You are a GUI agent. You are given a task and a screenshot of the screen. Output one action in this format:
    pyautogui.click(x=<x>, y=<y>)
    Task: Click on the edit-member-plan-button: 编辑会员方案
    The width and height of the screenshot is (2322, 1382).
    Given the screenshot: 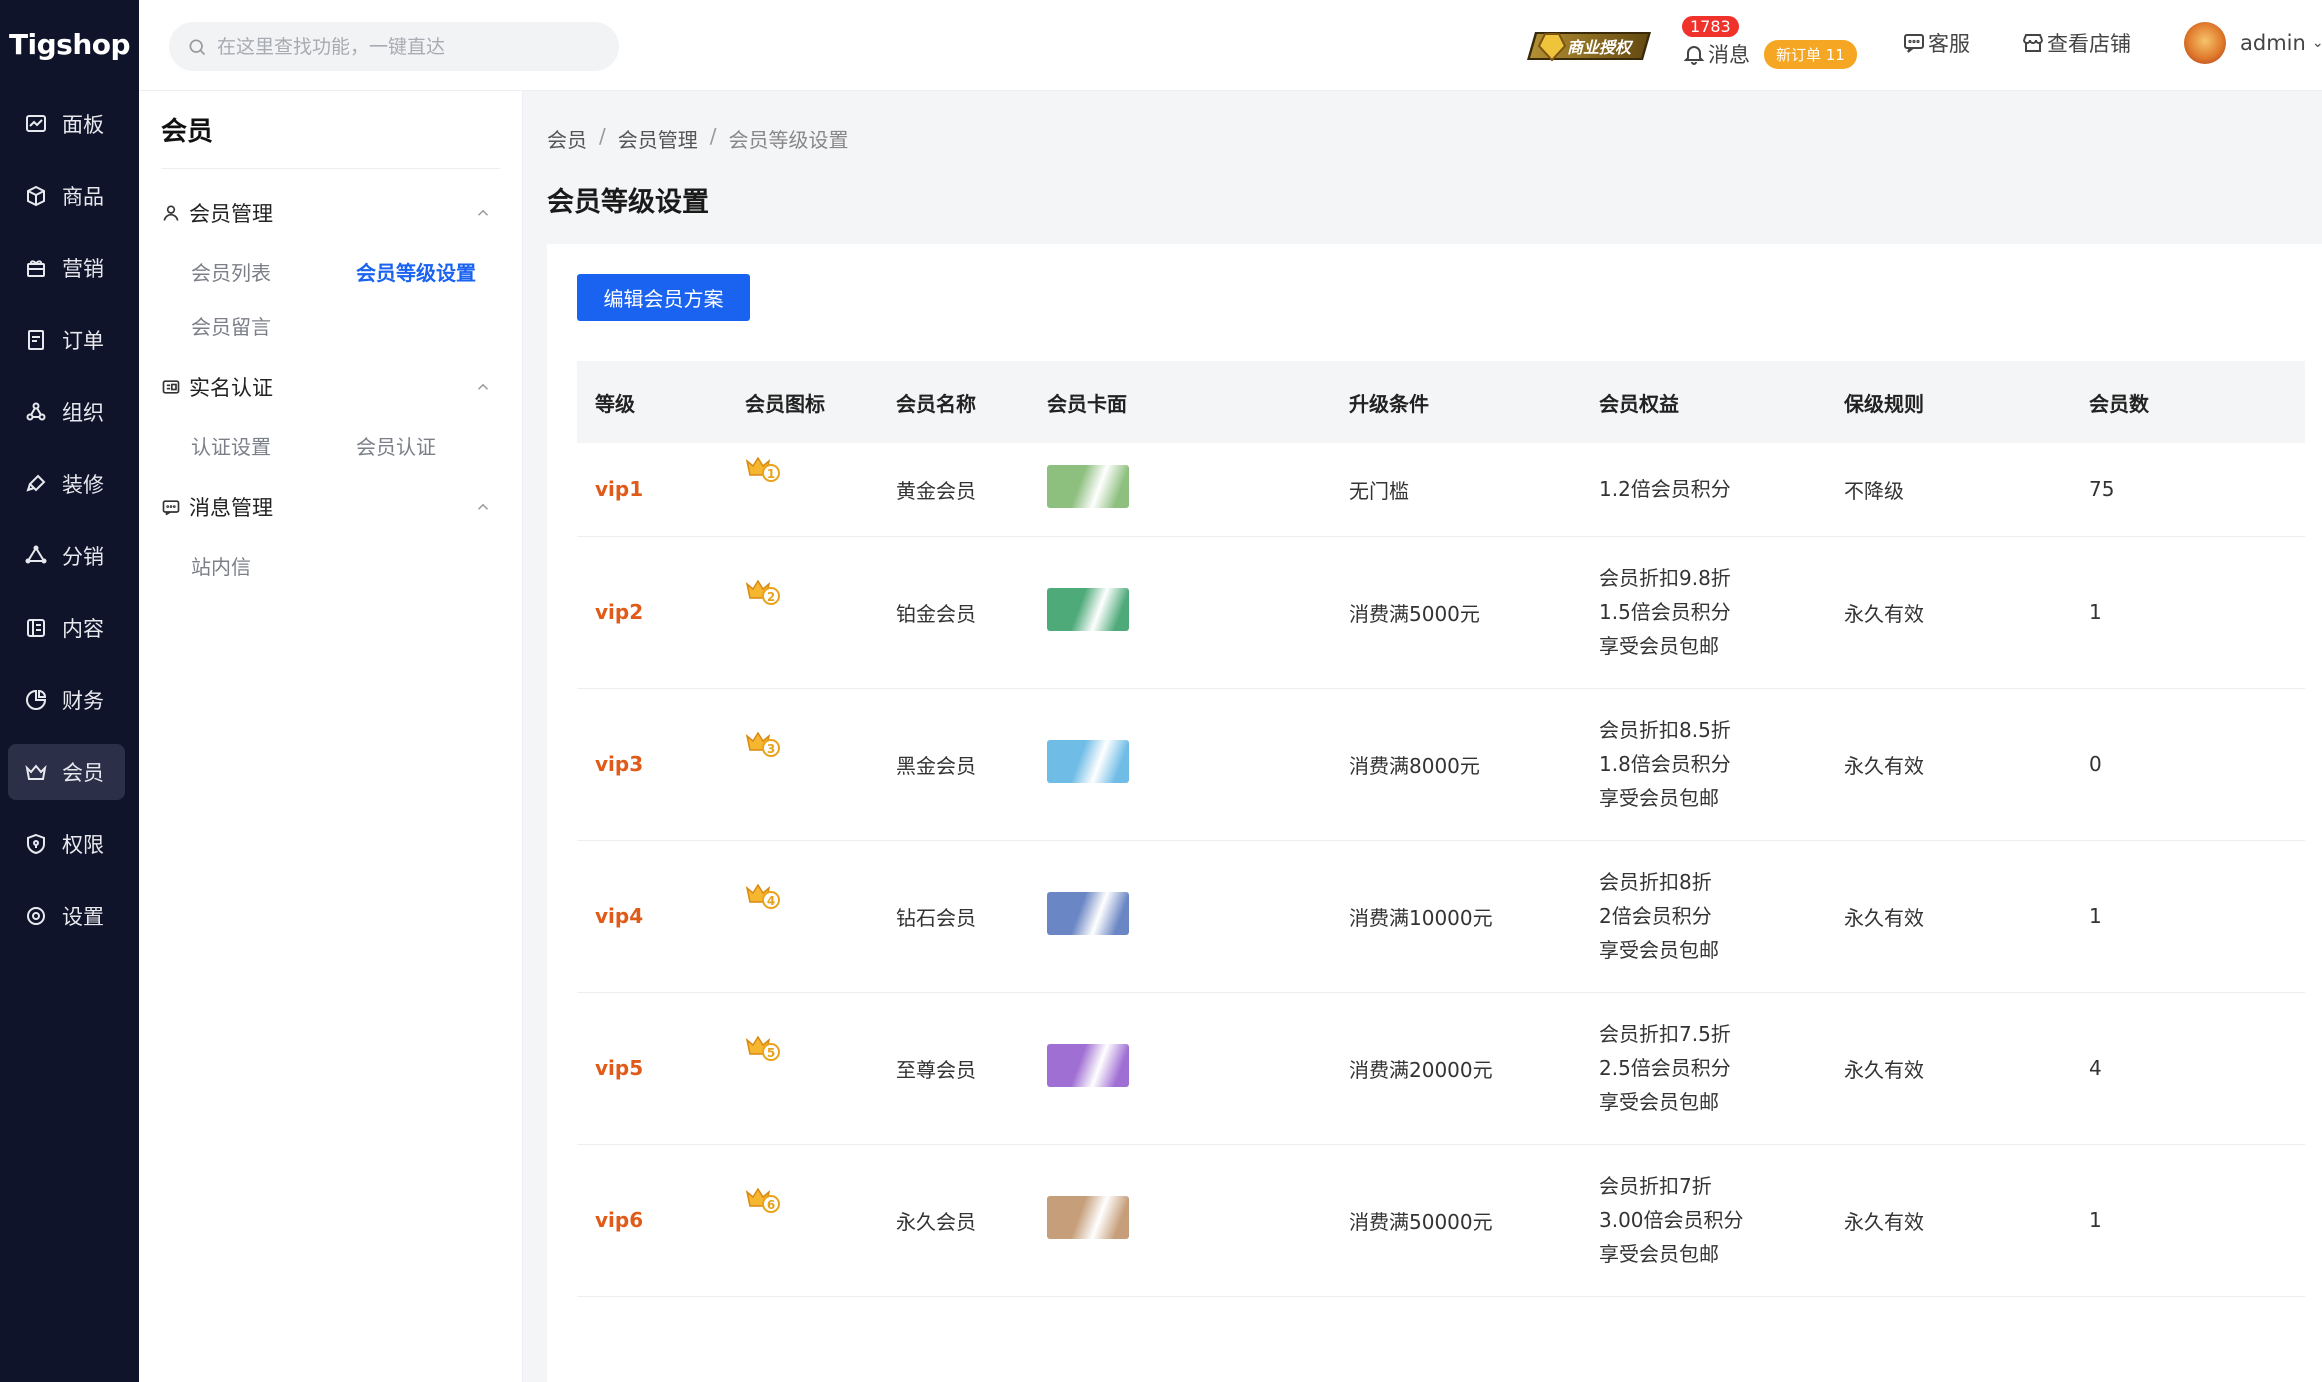 What is the action you would take?
    pyautogui.click(x=663, y=297)
    